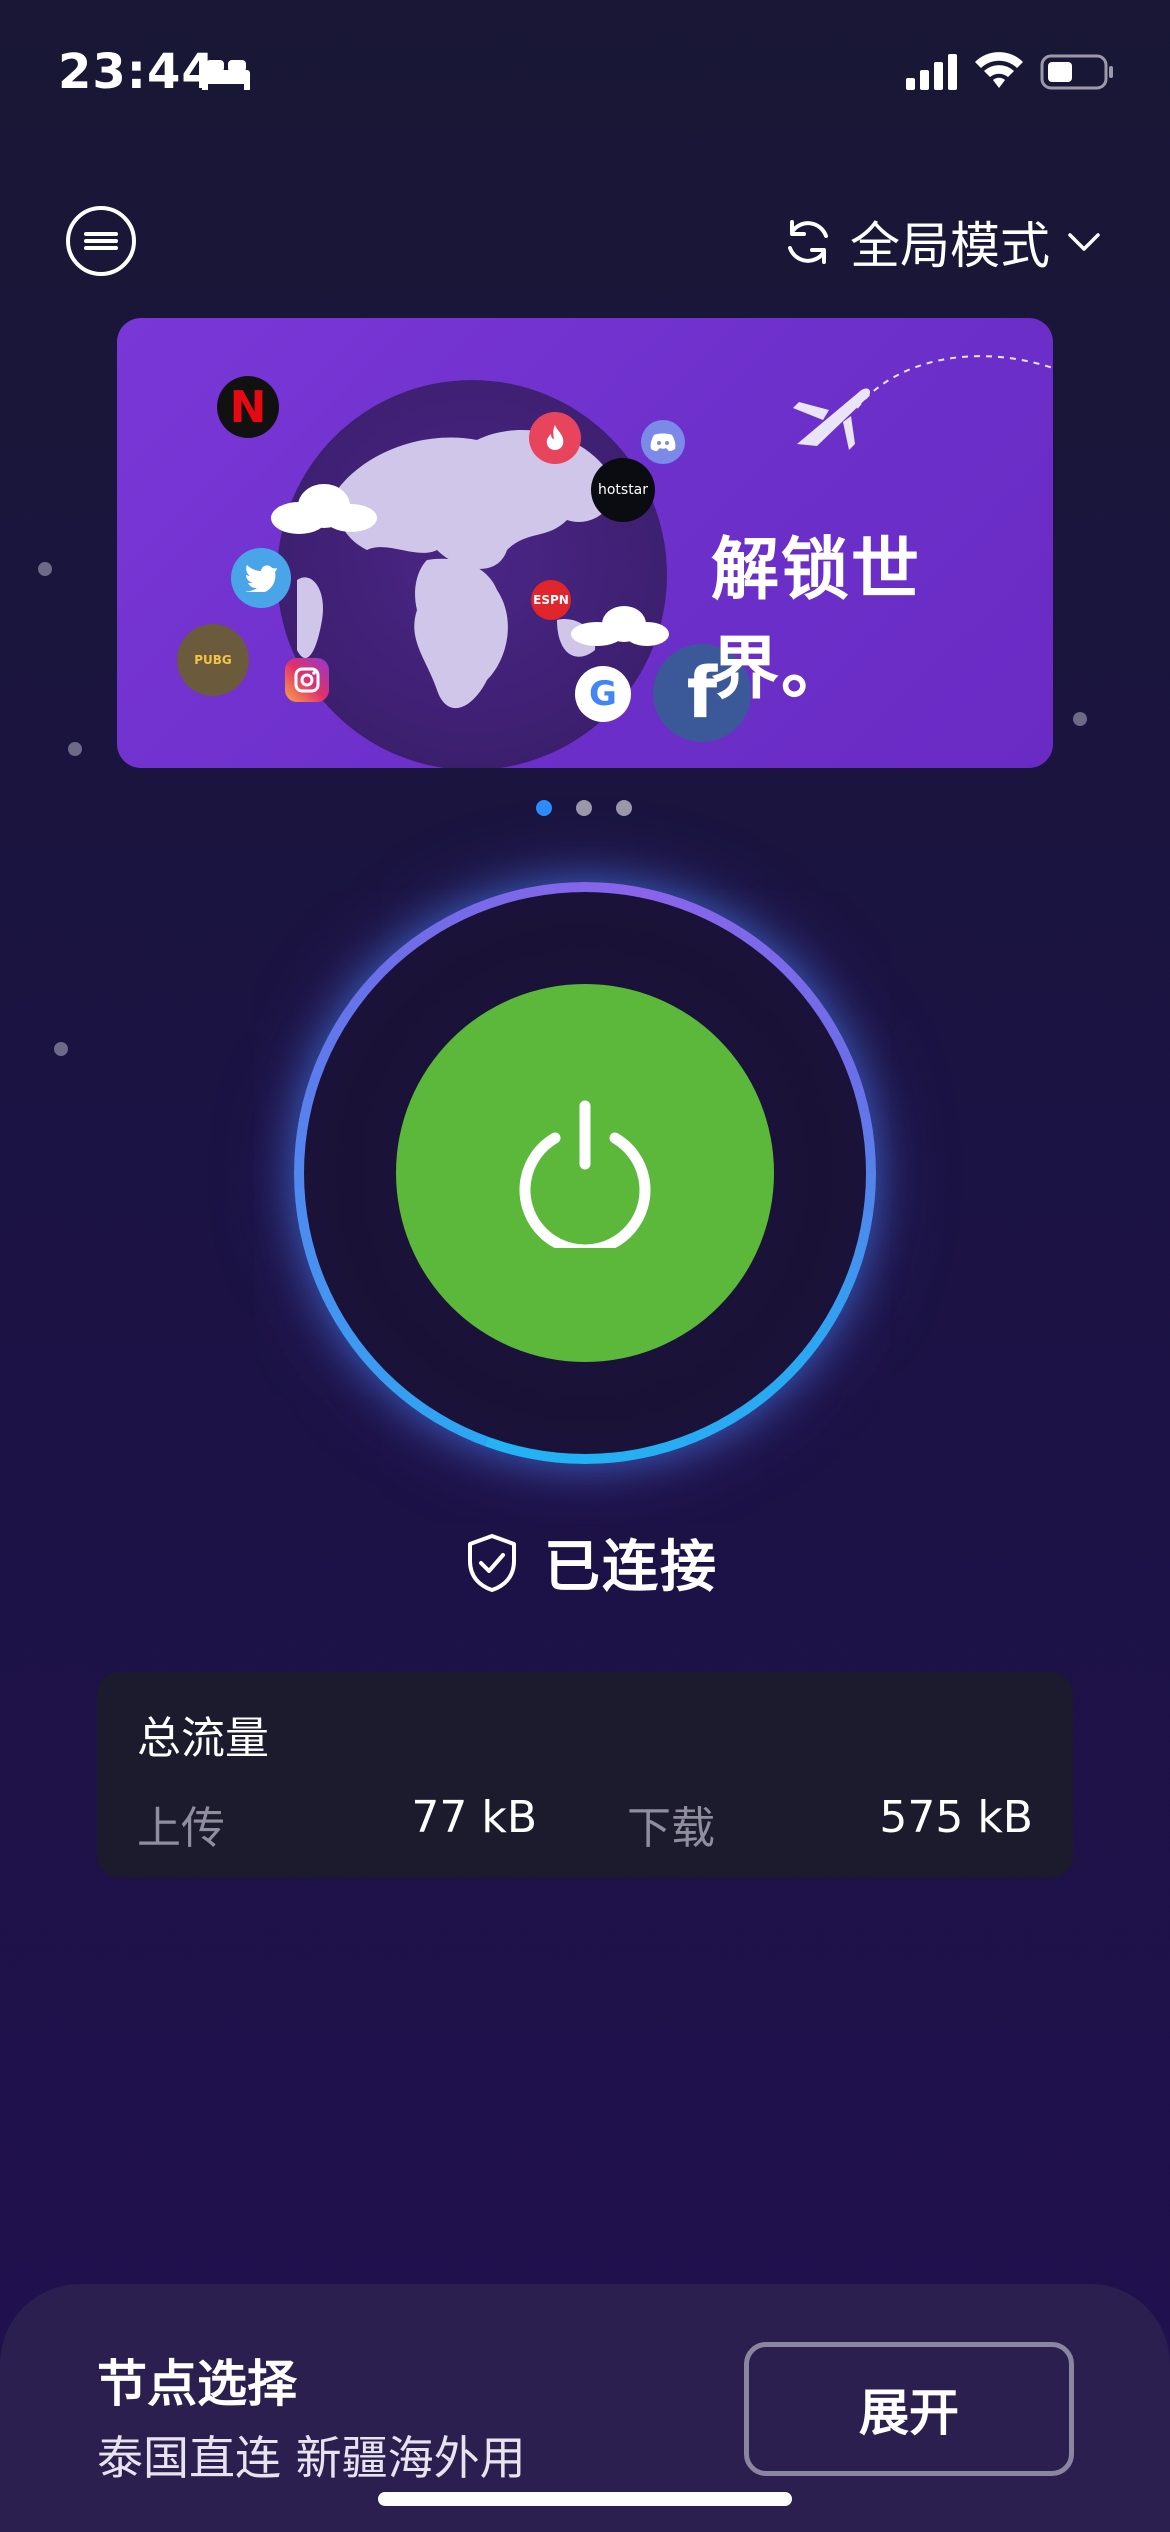 This screenshot has height=2532, width=1170. Describe the element at coordinates (956, 1817) in the screenshot. I see `download-value: 575 kB` at that location.